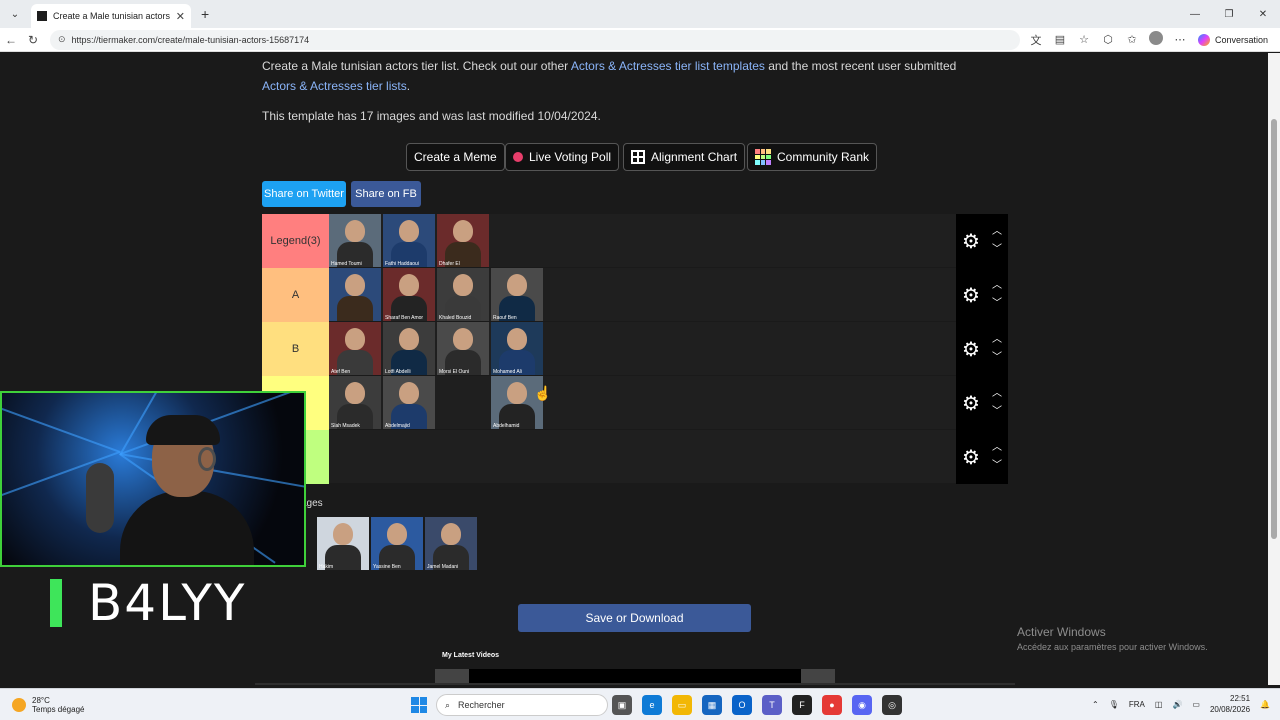  Describe the element at coordinates (684, 157) in the screenshot. I see `alignment-chart-button: Alignment Chart` at that location.